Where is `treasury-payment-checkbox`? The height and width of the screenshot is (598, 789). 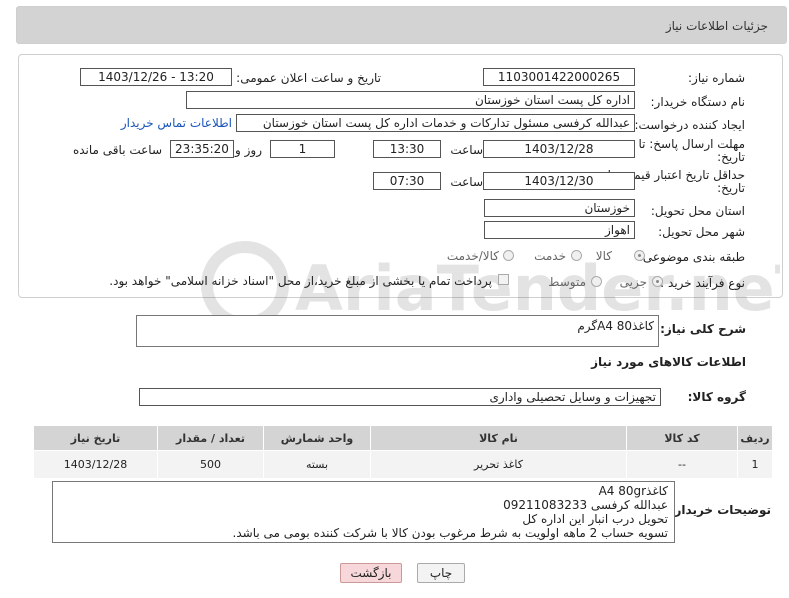 treasury-payment-checkbox is located at coordinates (503, 279).